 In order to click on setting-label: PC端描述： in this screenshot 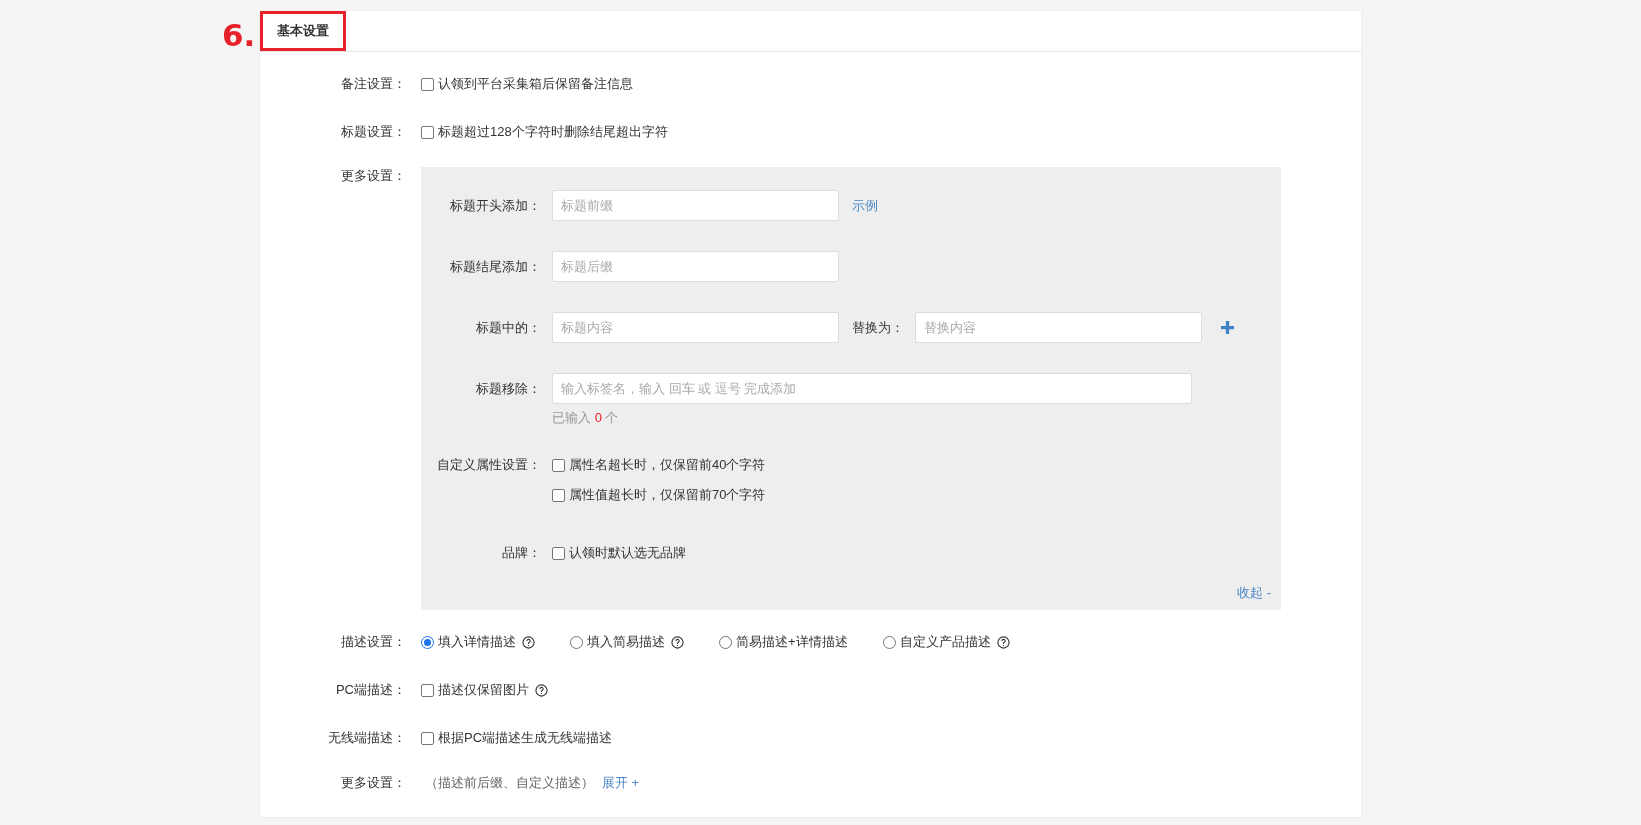, I will do `click(370, 690)`.